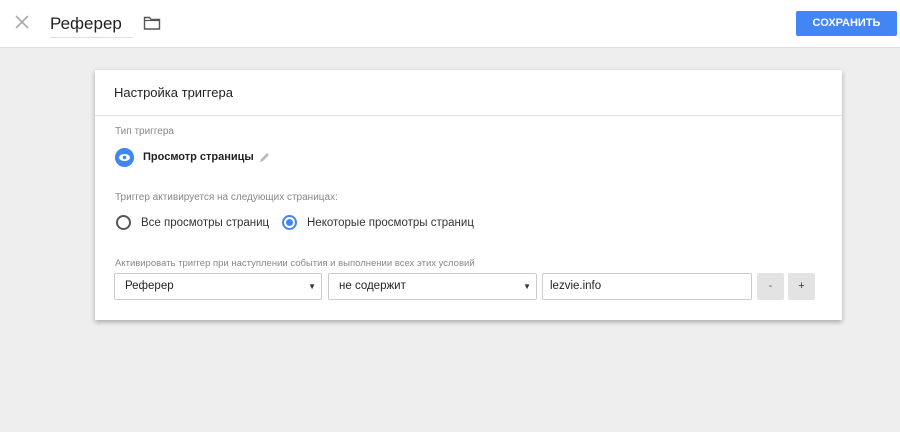 This screenshot has height=432, width=900. I want to click on pencil-icon, so click(265, 157).